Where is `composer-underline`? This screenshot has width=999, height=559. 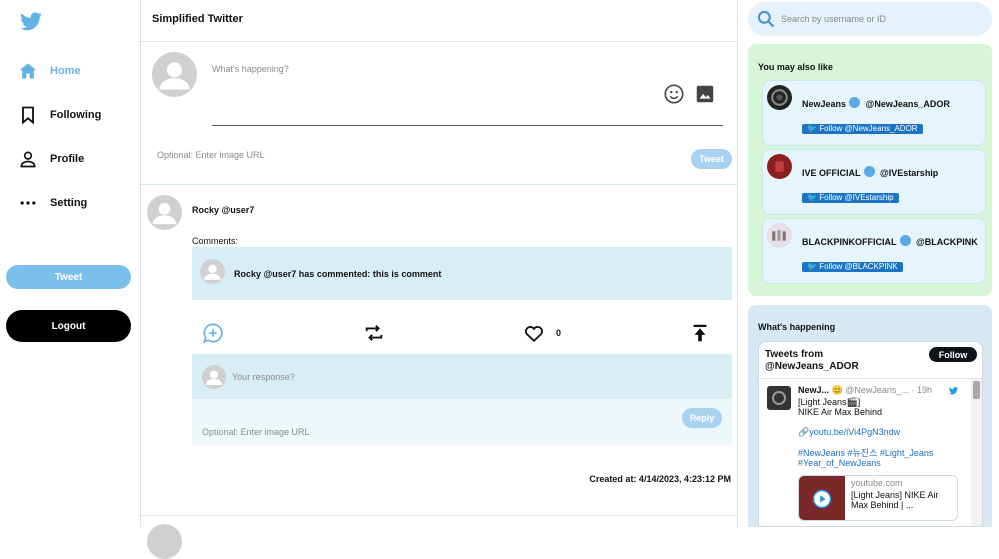
composer-underline is located at coordinates (467, 125).